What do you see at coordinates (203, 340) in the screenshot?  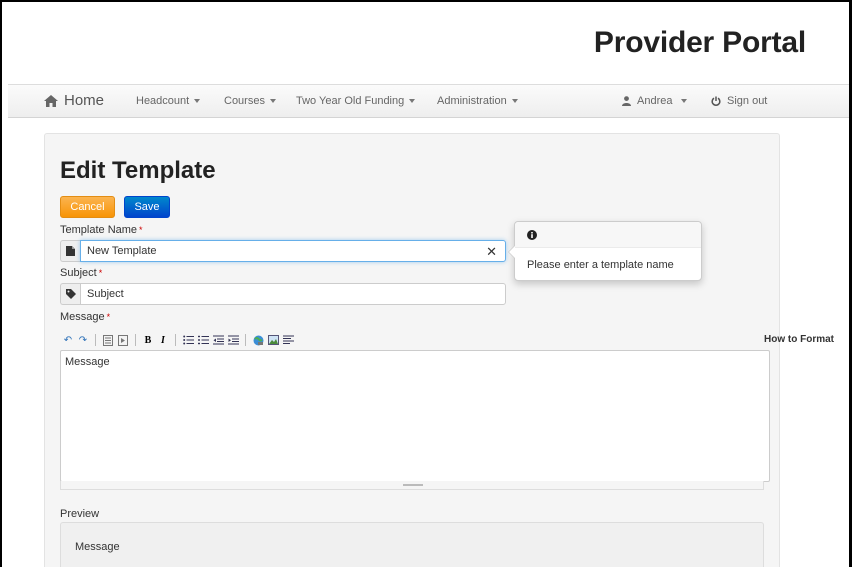 I see `numbered-list-icon` at bounding box center [203, 340].